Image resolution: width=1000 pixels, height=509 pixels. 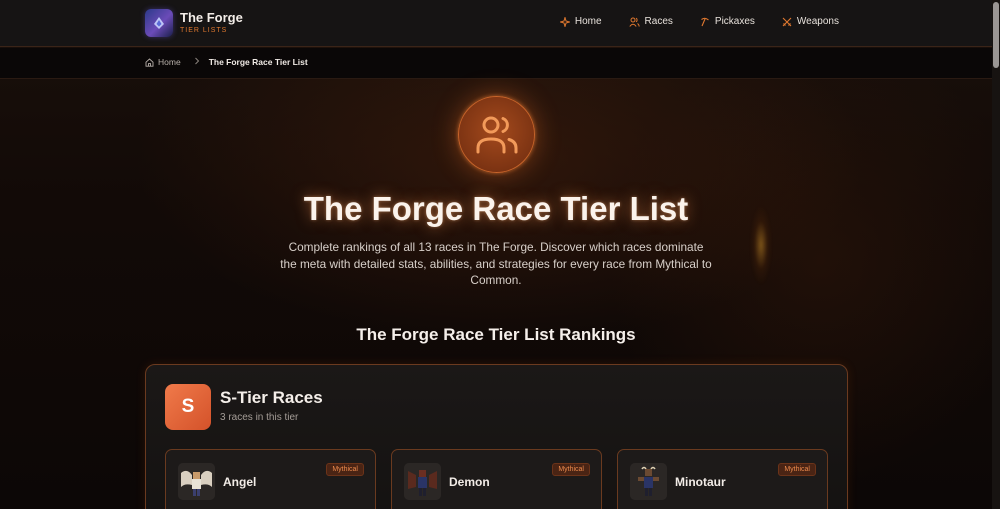 I want to click on scrollbar-thumb, so click(x=996, y=35).